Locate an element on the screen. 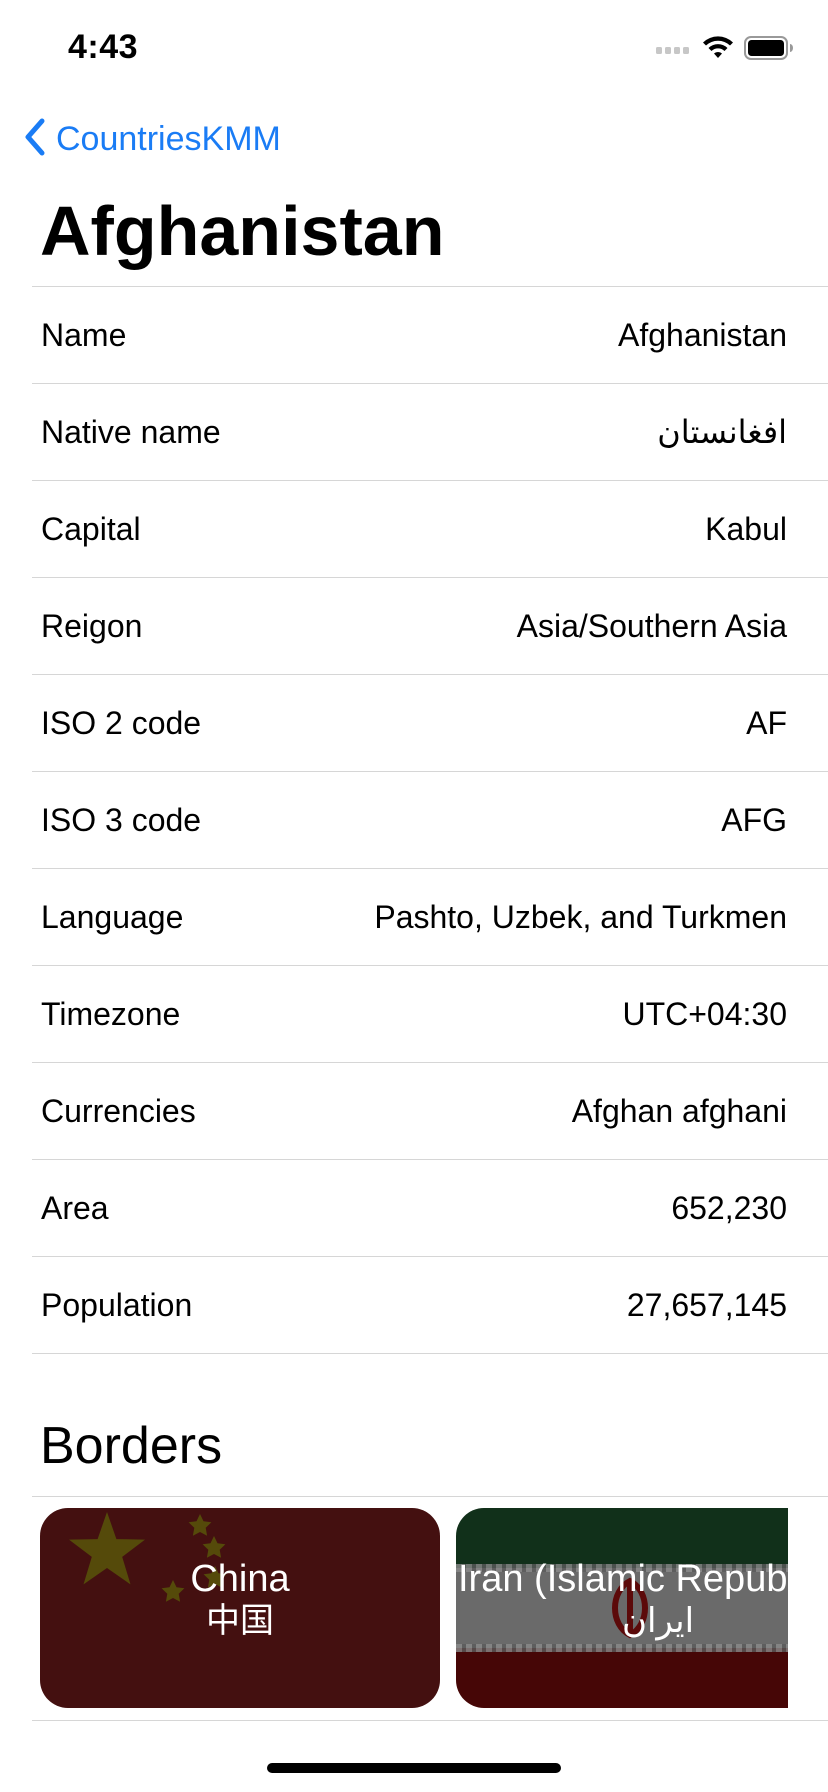 The height and width of the screenshot is (1792, 828). detail-row-population: Population 27,657,145 is located at coordinates (430, 1305).